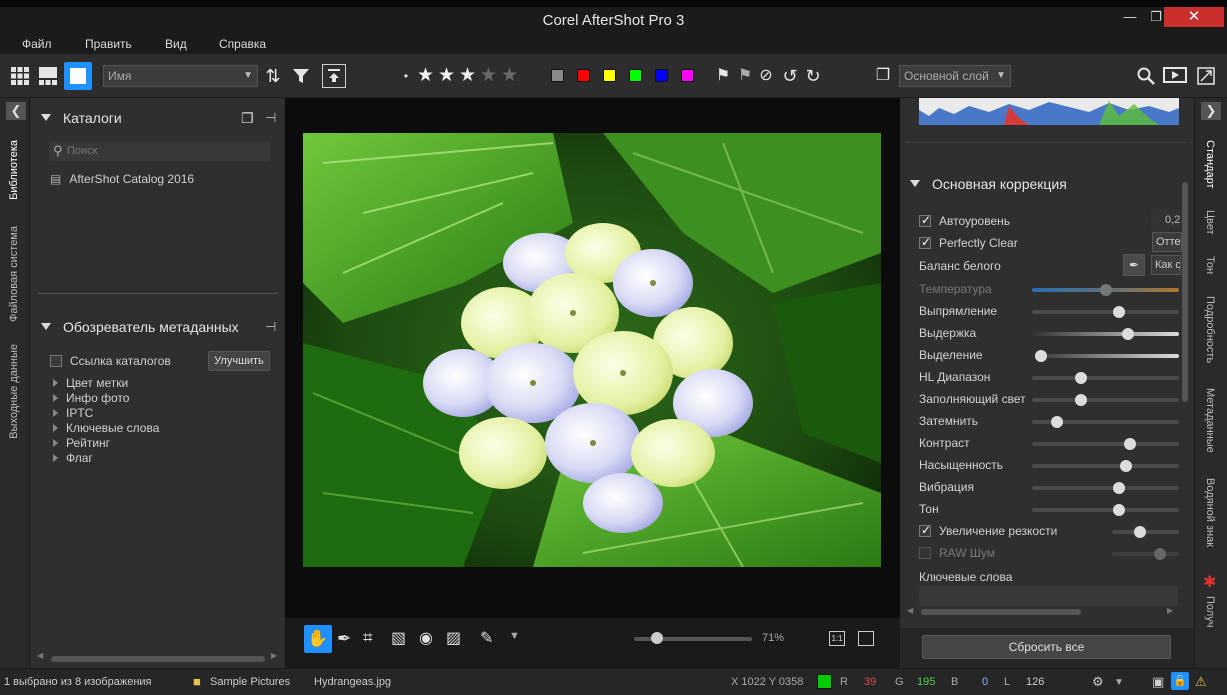 Image resolution: width=1227 pixels, height=695 pixels. I want to click on zoom-slider-handle, so click(657, 638).